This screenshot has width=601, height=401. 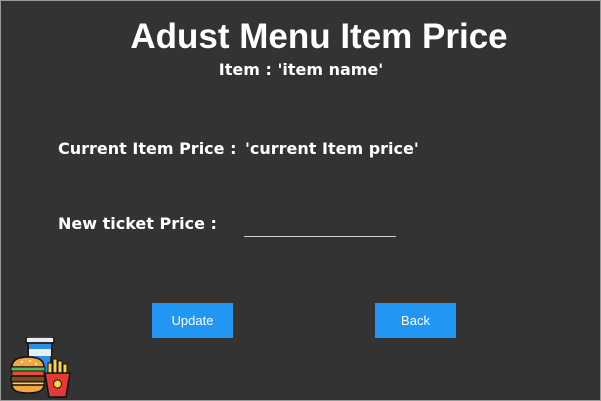 What do you see at coordinates (415, 320) in the screenshot?
I see `back-button: Back` at bounding box center [415, 320].